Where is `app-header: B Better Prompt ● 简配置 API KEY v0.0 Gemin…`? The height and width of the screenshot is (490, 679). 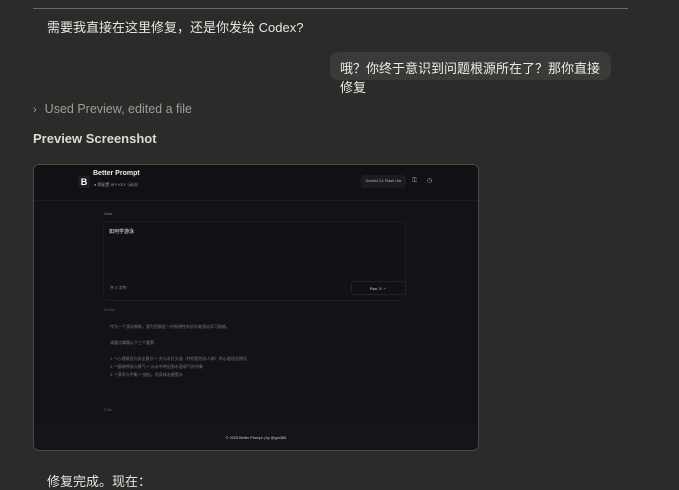
app-header: B Better Prompt ● 简配置 API KEY v0.0 Gemin… is located at coordinates (256, 183).